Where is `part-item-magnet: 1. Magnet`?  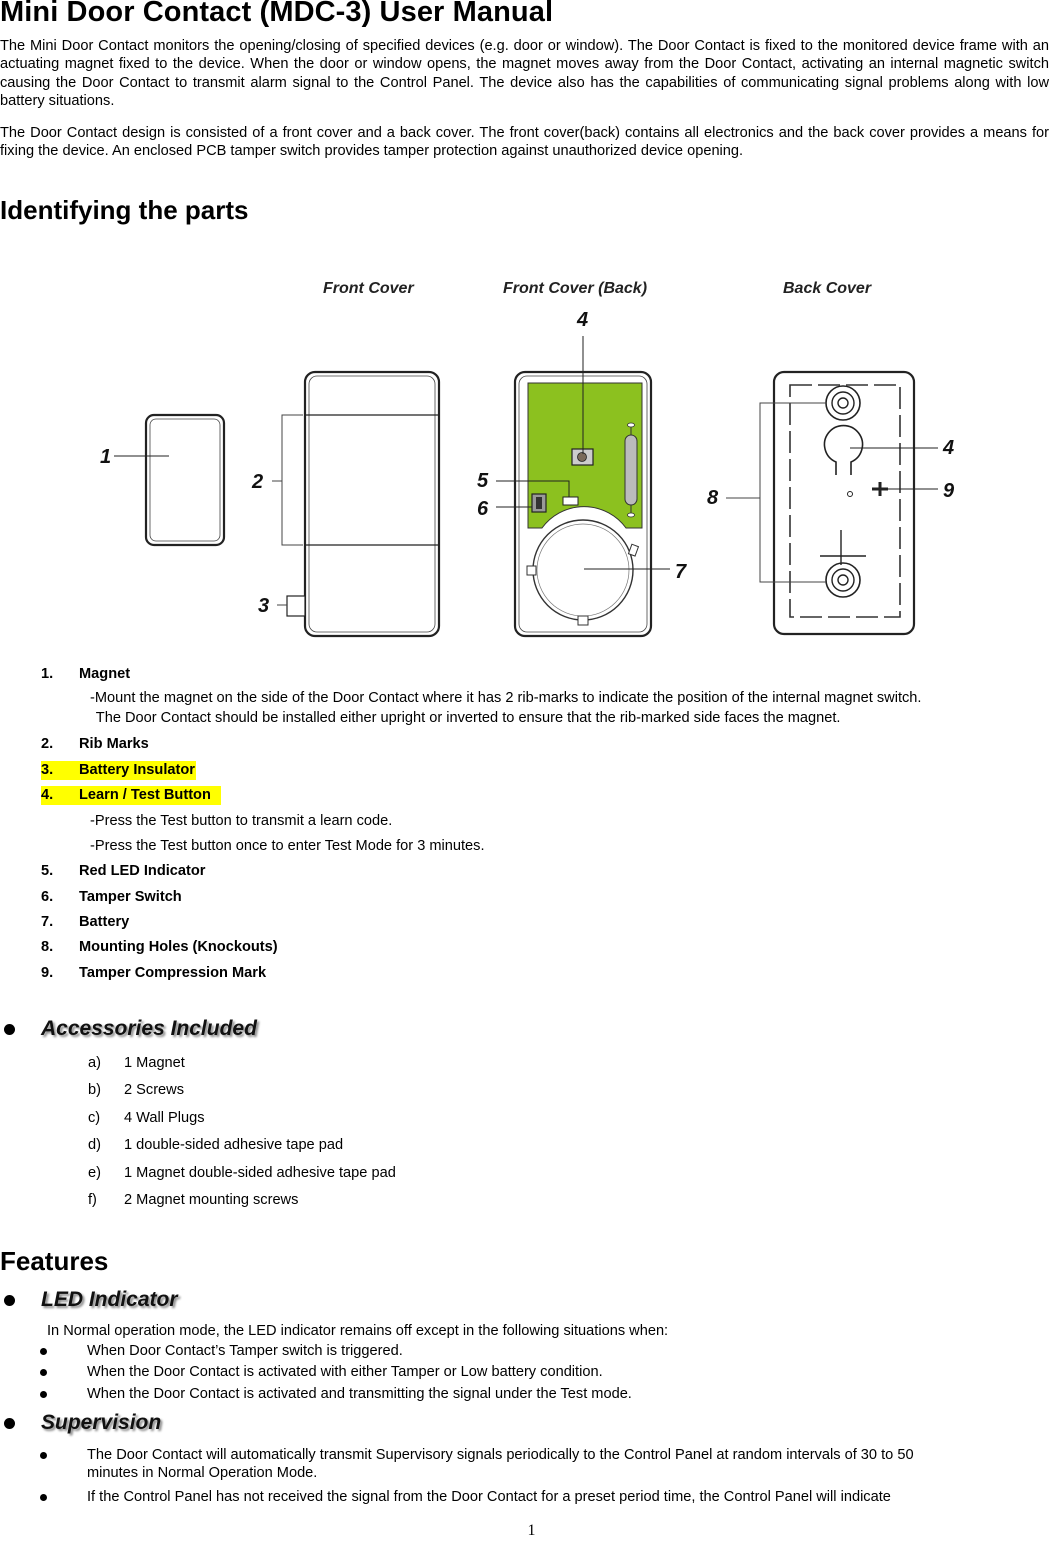
part-item-magnet: 1. Magnet is located at coordinates (86, 674).